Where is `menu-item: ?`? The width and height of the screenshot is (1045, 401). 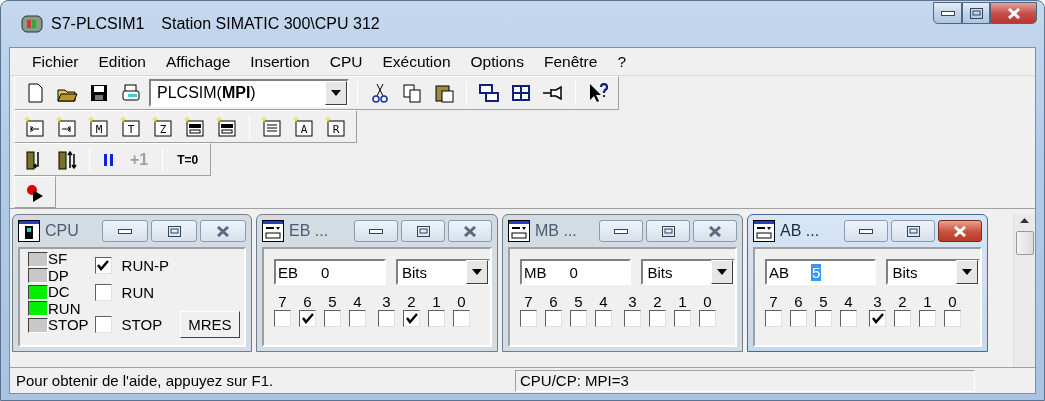 menu-item: ? is located at coordinates (621, 61).